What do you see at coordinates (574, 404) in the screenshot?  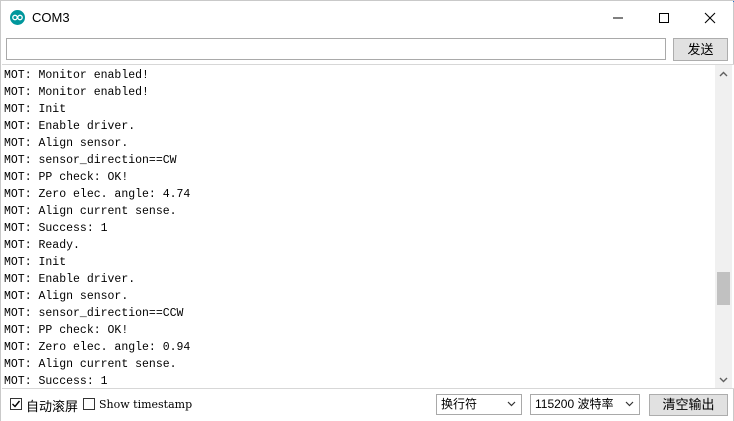 I see `baud-rate-value: 115200 波特率` at bounding box center [574, 404].